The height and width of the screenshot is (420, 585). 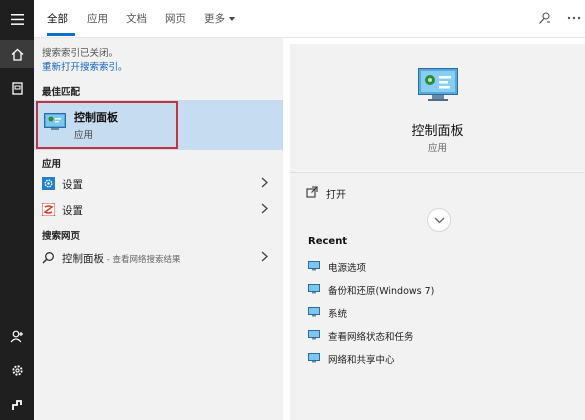 I want to click on recent-item-label: 电源选项, so click(x=347, y=268).